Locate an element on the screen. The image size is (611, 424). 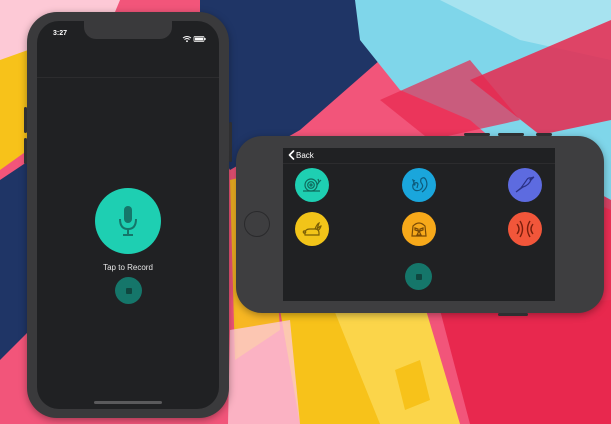
echo-icon is located at coordinates (525, 229).